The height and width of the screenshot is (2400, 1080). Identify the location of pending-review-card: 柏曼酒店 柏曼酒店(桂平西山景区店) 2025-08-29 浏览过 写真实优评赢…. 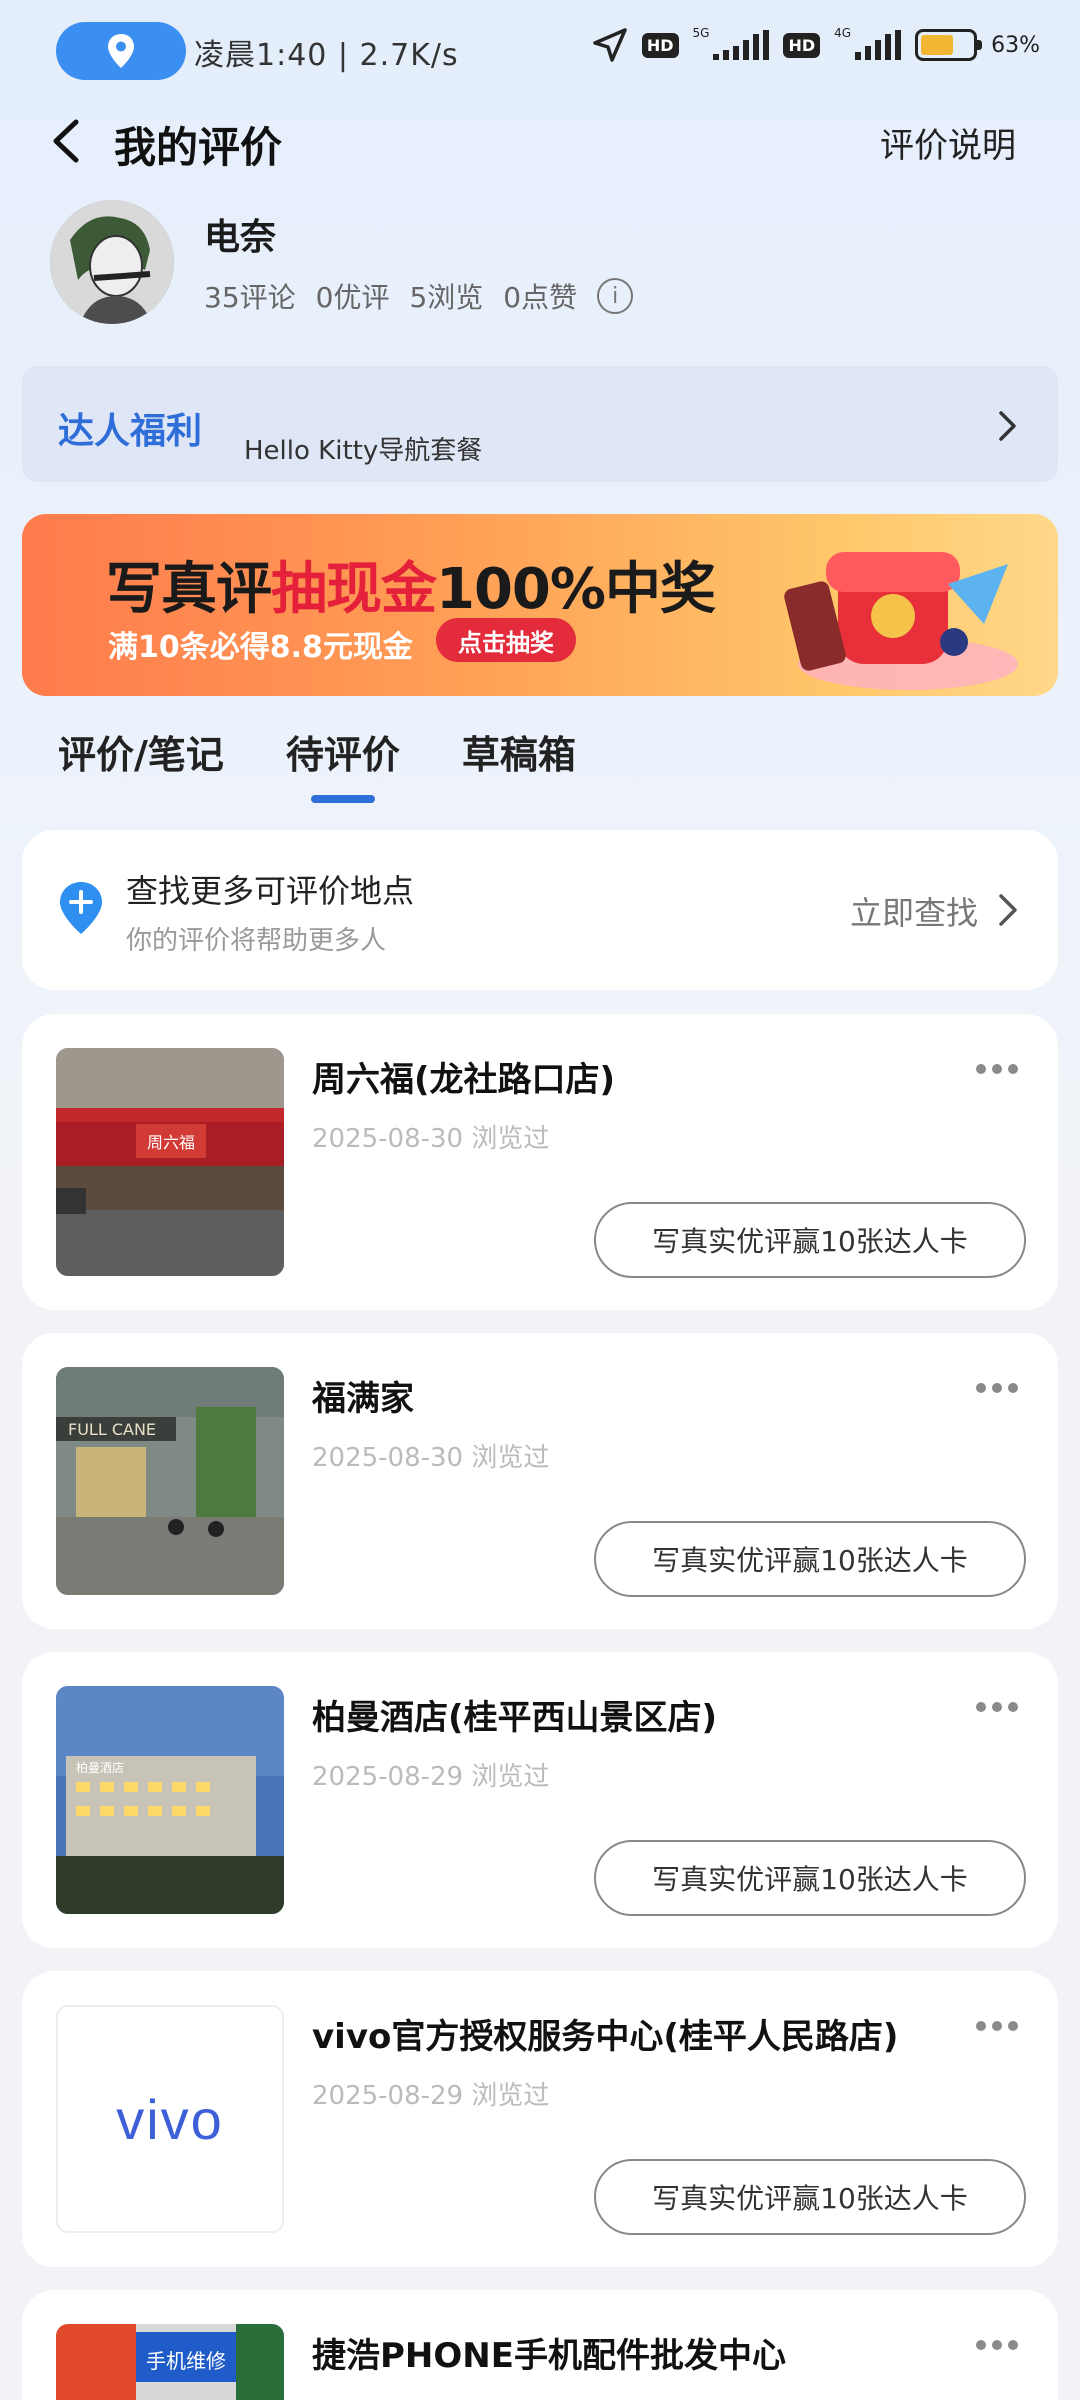
(540, 1800).